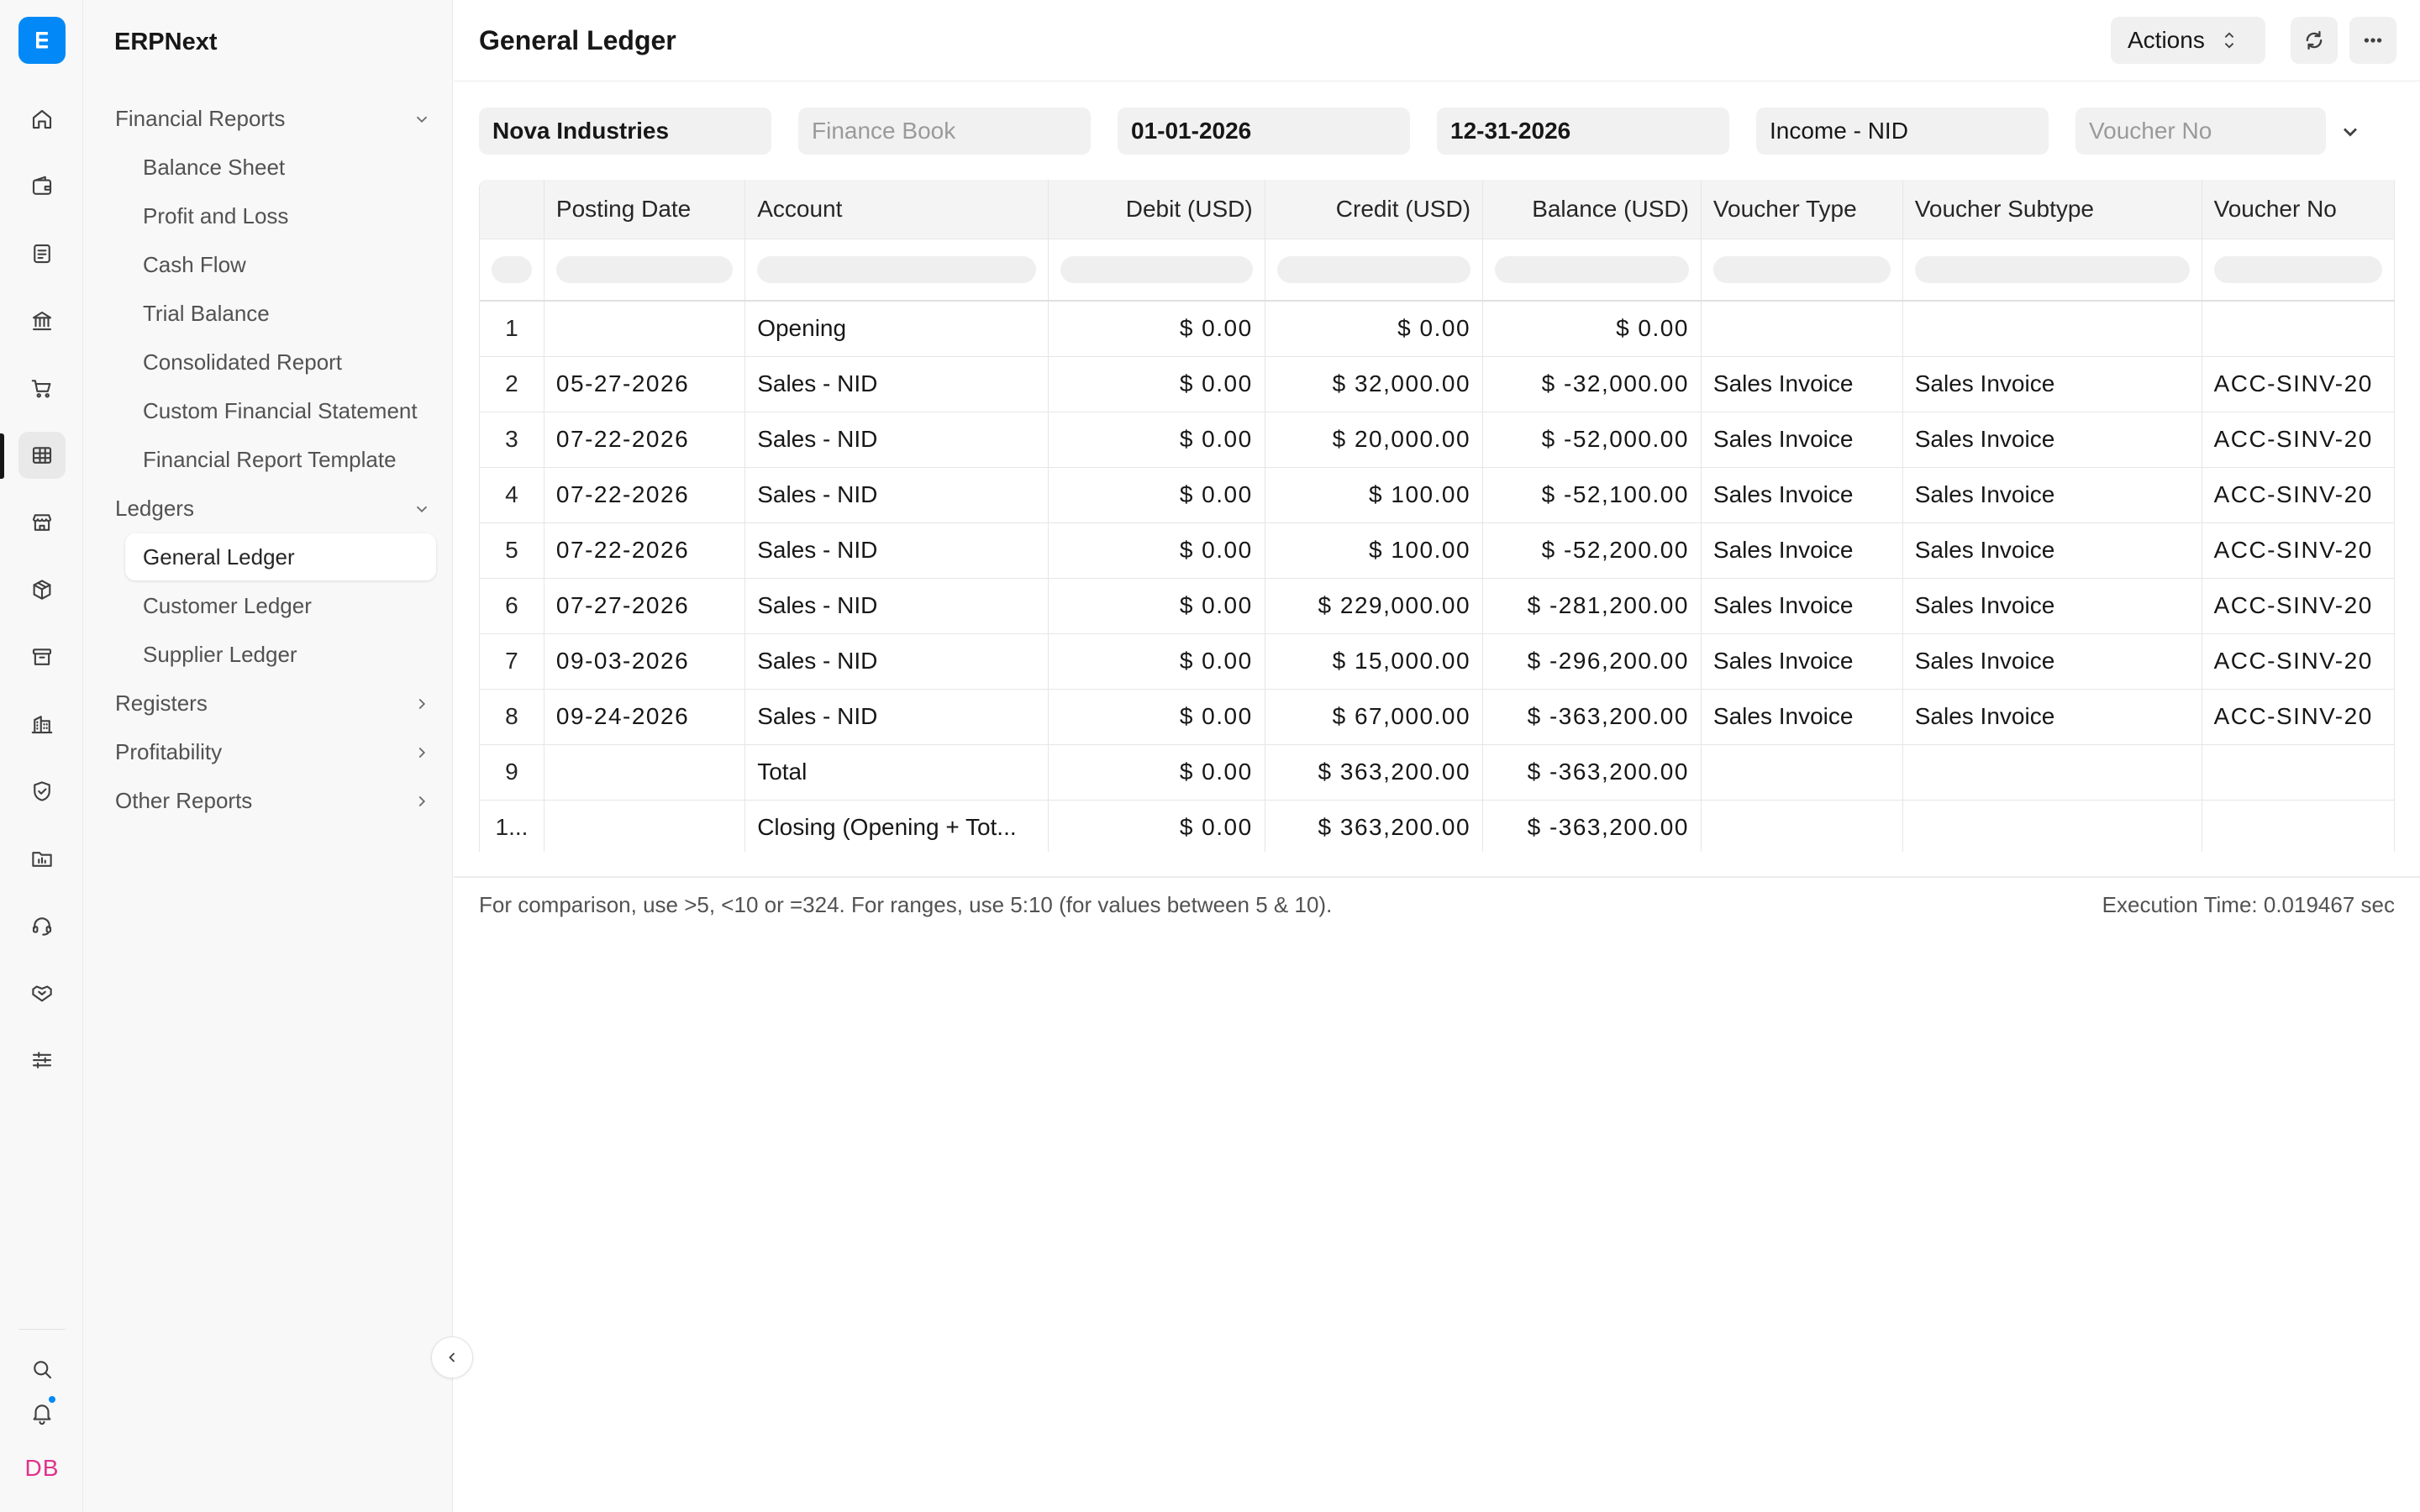  What do you see at coordinates (42, 724) in the screenshot?
I see `building-icon` at bounding box center [42, 724].